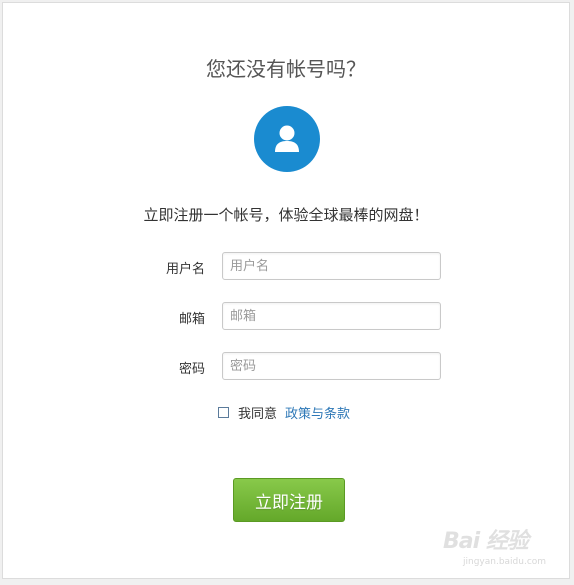 This screenshot has width=574, height=585. Describe the element at coordinates (331, 266) in the screenshot. I see `username-input` at that location.